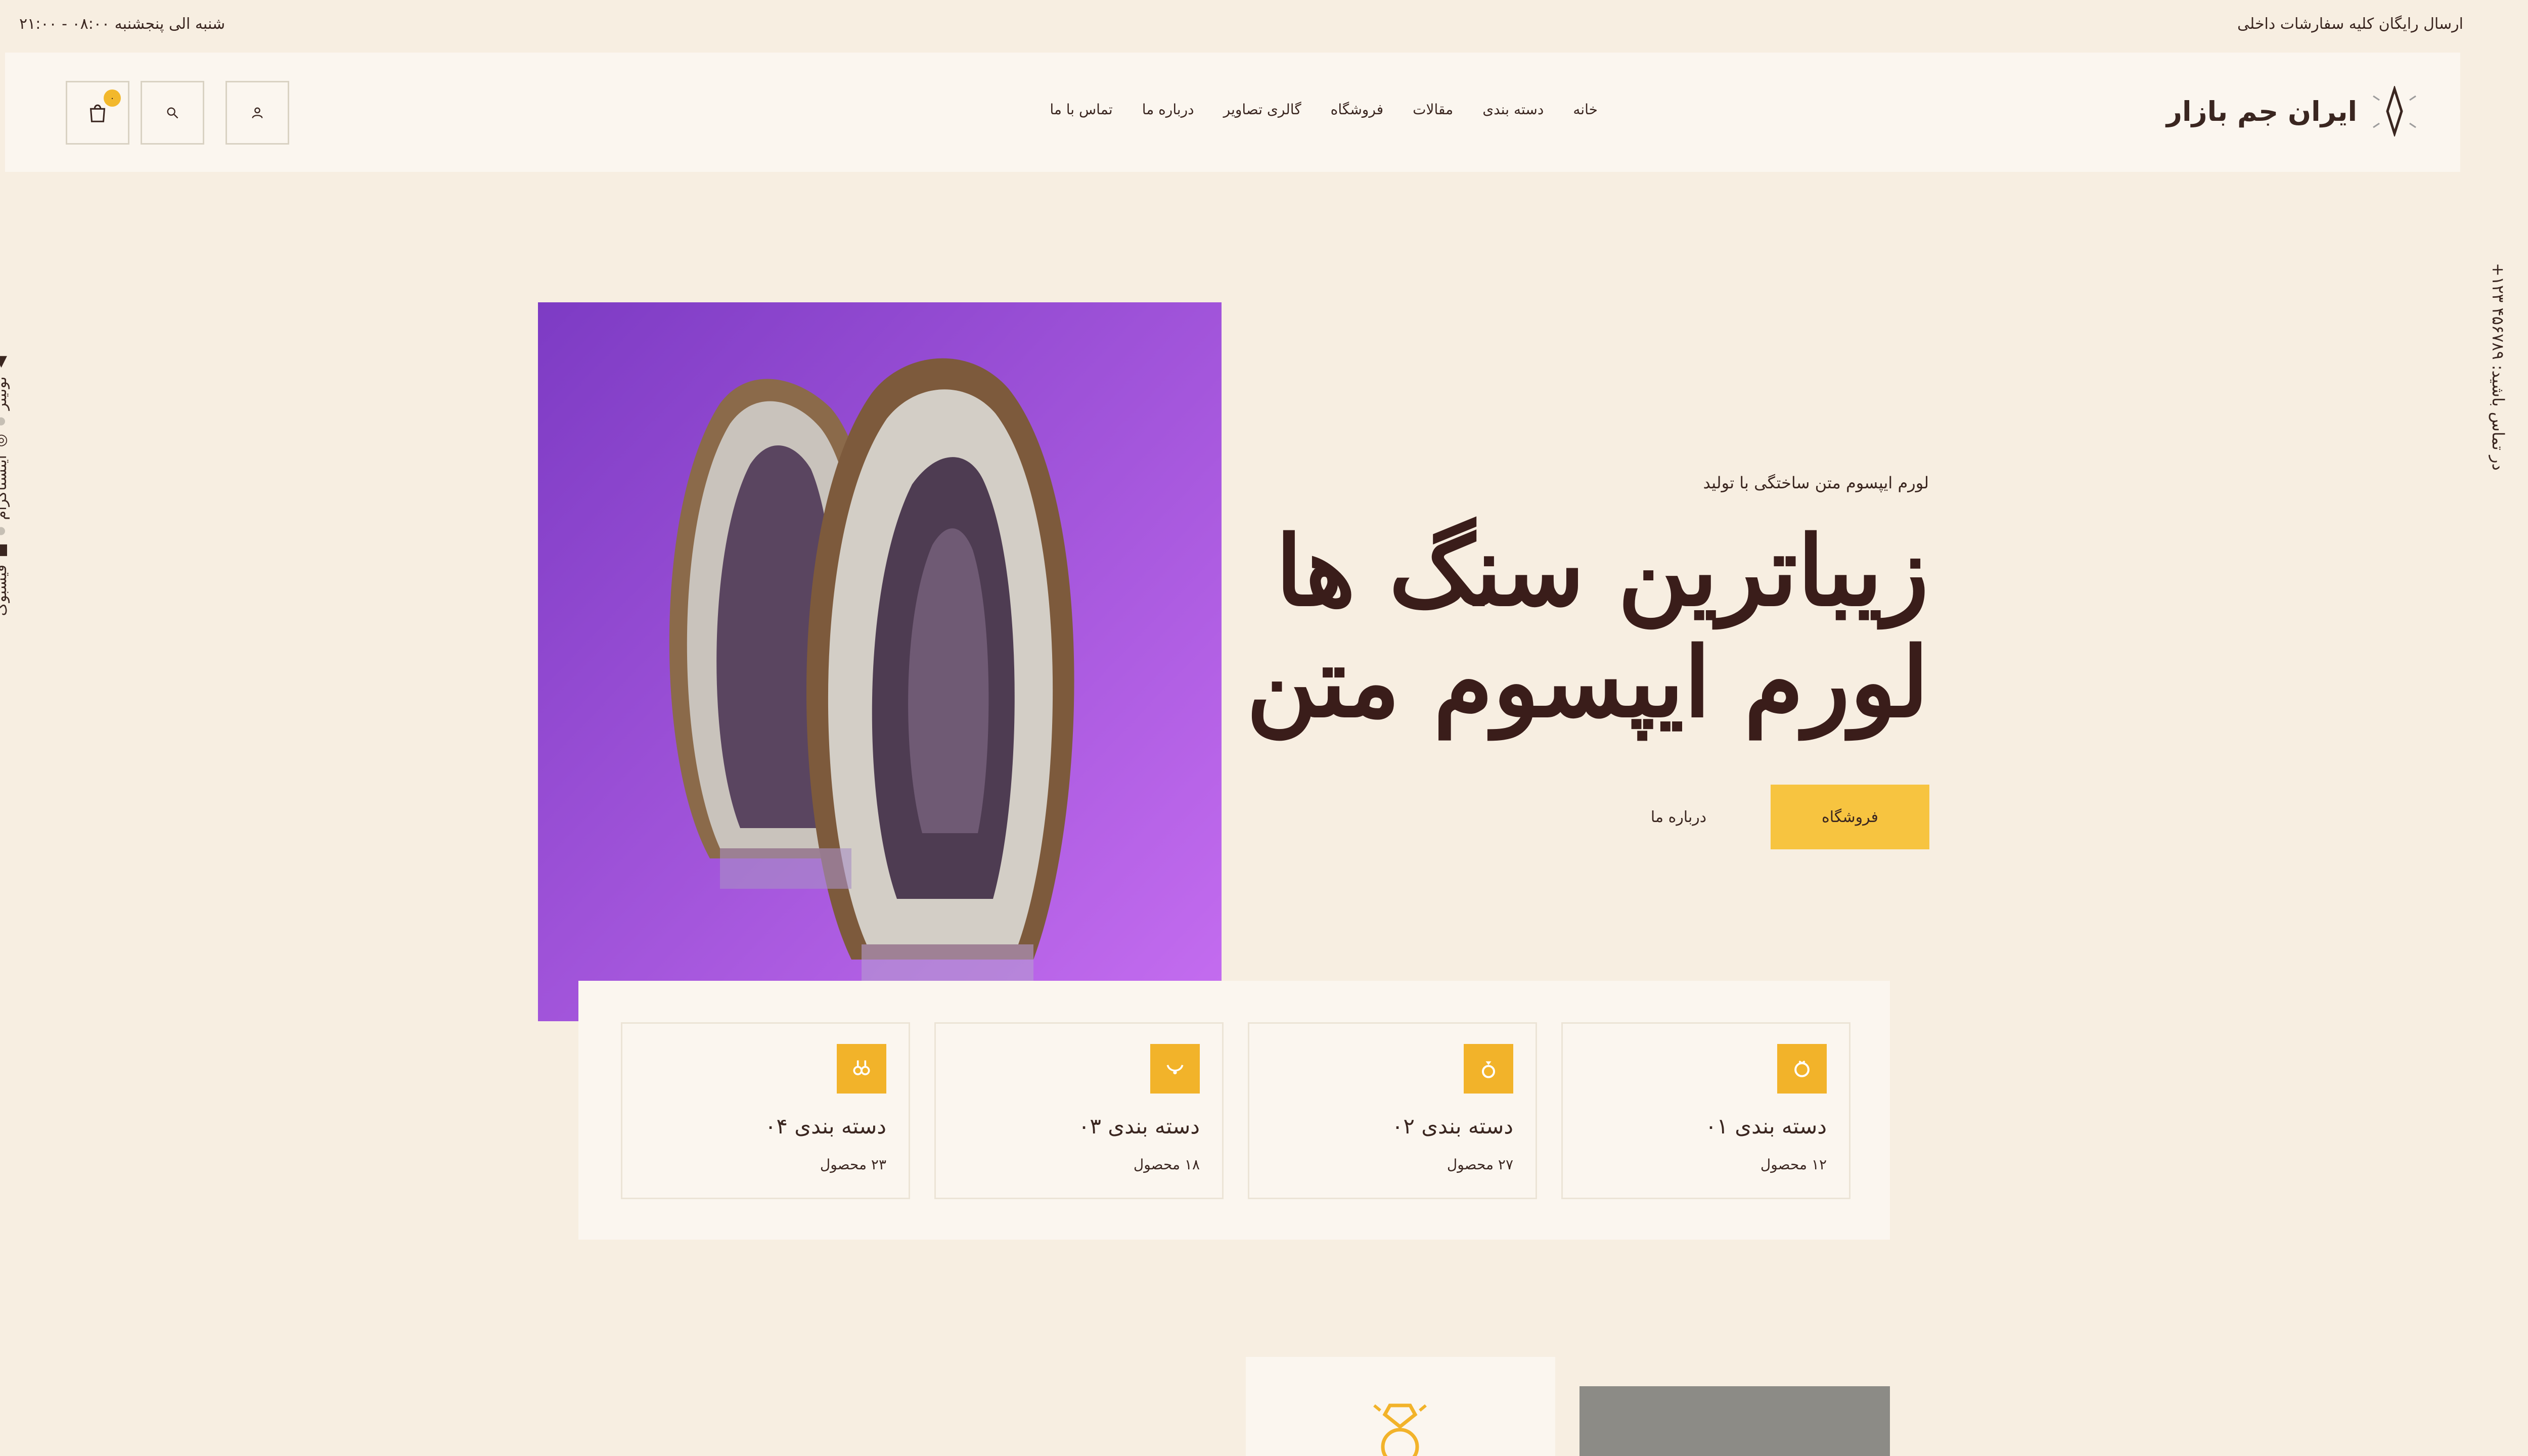  Describe the element at coordinates (1081, 109) in the screenshot. I see `nav-contact: تماس با ما` at that location.